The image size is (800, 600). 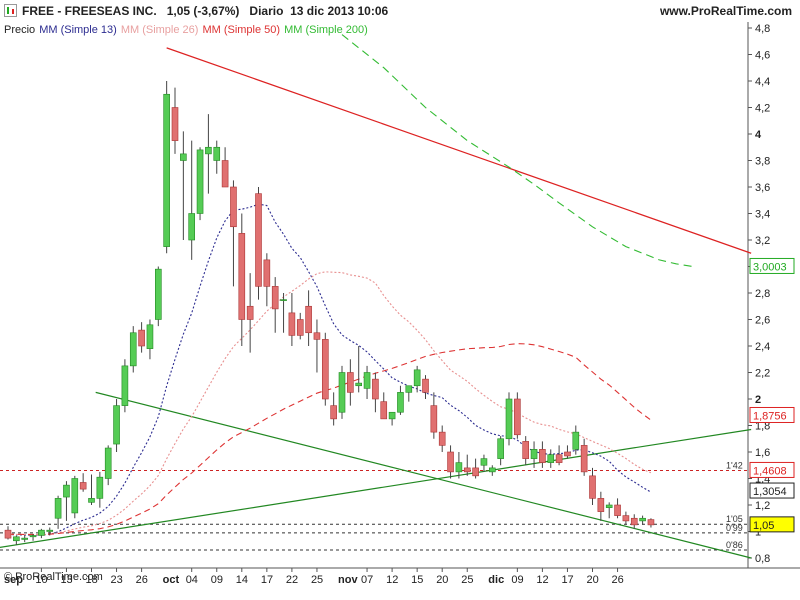 What do you see at coordinates (762, 241) in the screenshot?
I see `y-tick-label: 3,2` at bounding box center [762, 241].